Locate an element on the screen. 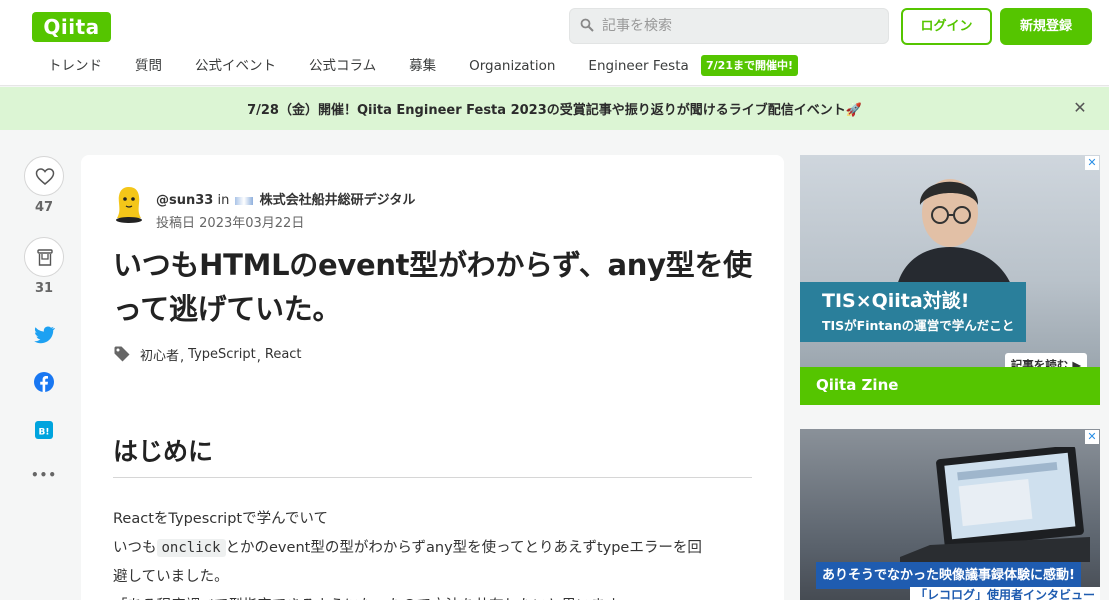 This screenshot has width=1109, height=600. more-options-icon: ••• is located at coordinates (44, 475).